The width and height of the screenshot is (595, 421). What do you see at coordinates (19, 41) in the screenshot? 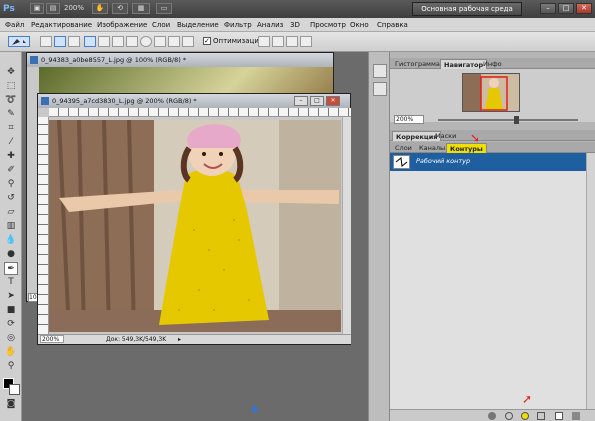
I see `pen-tool-preset-picker` at bounding box center [19, 41].